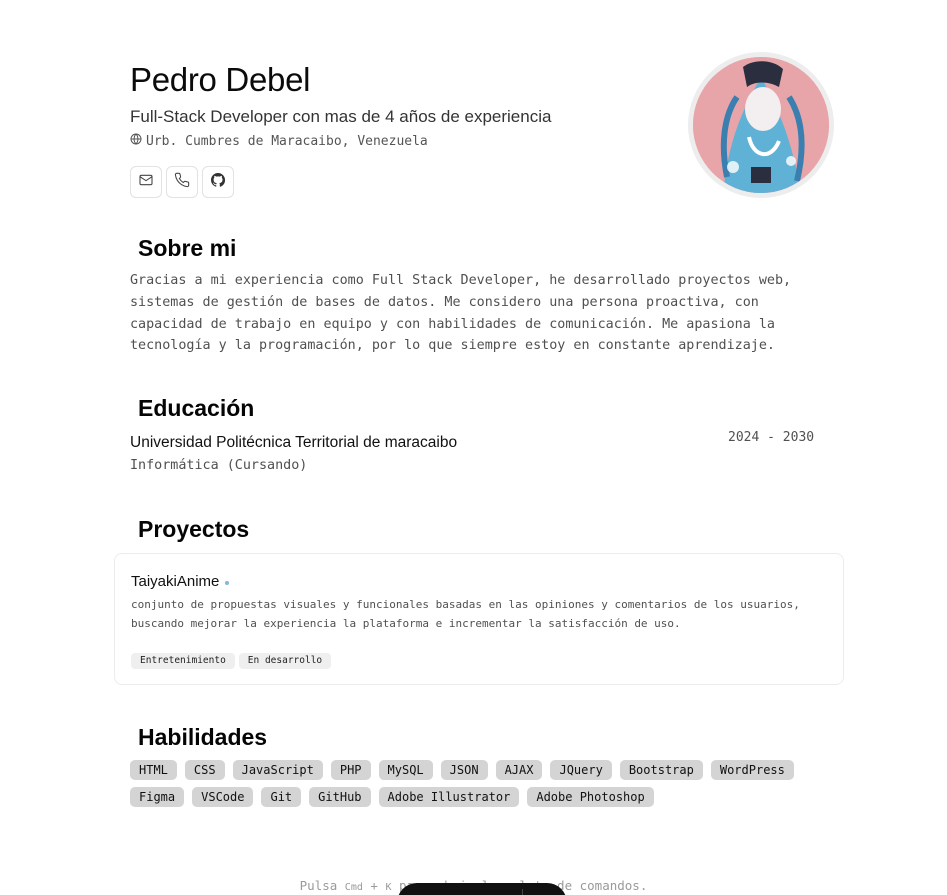  What do you see at coordinates (464, 770) in the screenshot?
I see `skill-tag: JSON` at bounding box center [464, 770].